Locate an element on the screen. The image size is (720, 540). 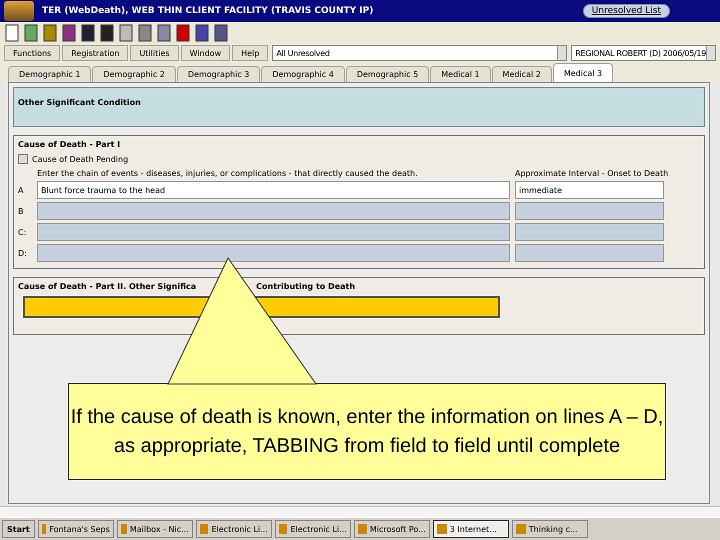
tab: Demographic 3 is located at coordinates (218, 74).